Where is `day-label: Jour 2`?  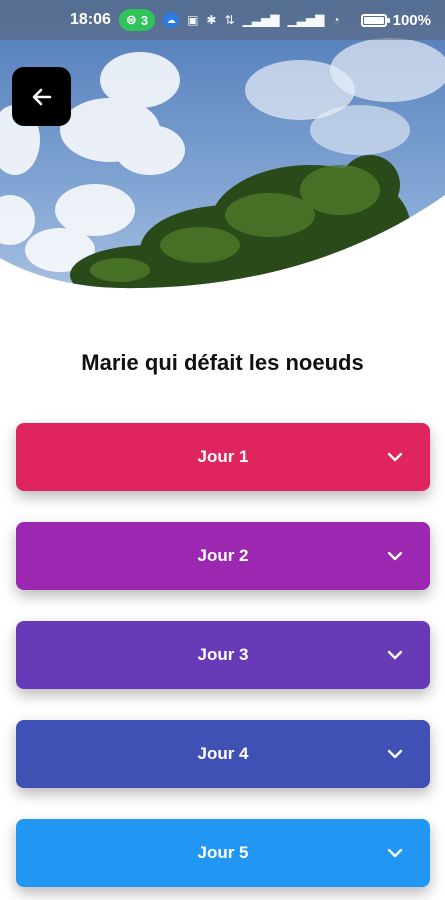
day-label: Jour 2 is located at coordinates (223, 555).